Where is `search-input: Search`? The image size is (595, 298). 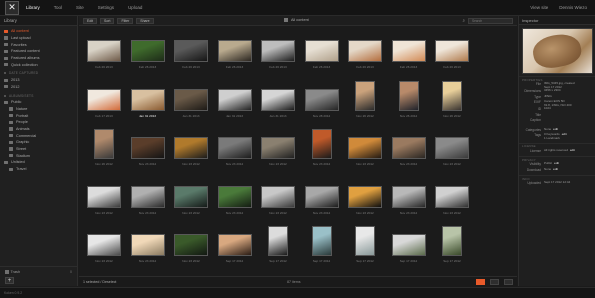 search-input: Search is located at coordinates (490, 21).